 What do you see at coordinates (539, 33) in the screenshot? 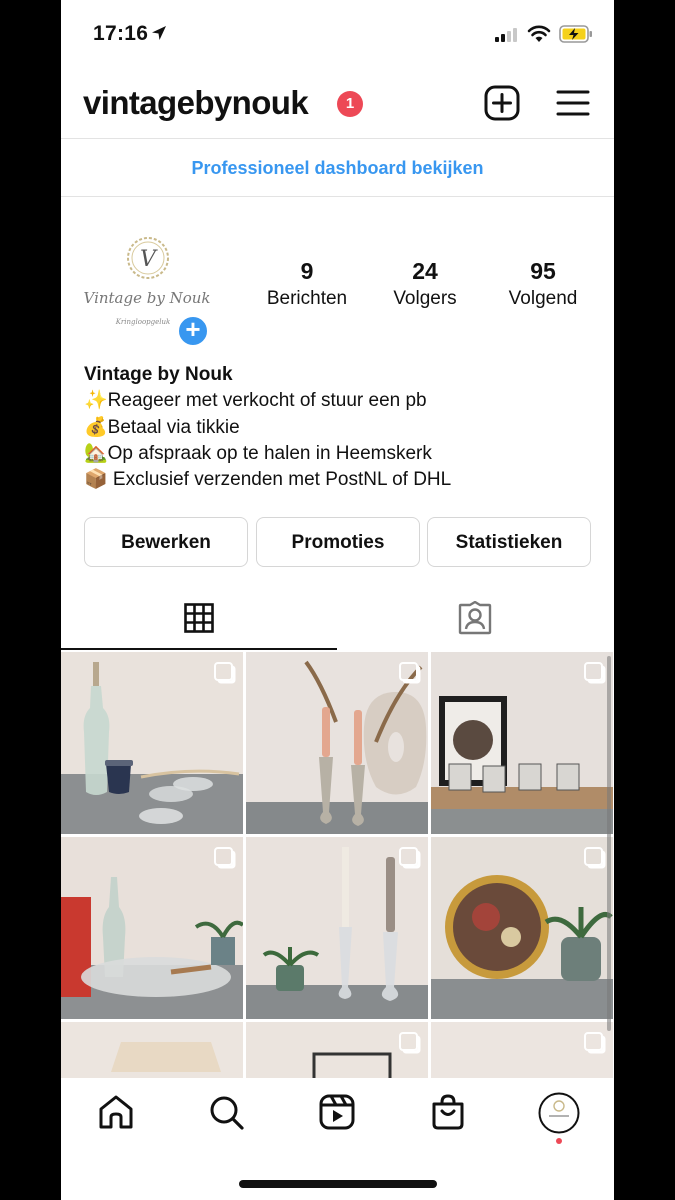
I see `wifi-icon` at bounding box center [539, 33].